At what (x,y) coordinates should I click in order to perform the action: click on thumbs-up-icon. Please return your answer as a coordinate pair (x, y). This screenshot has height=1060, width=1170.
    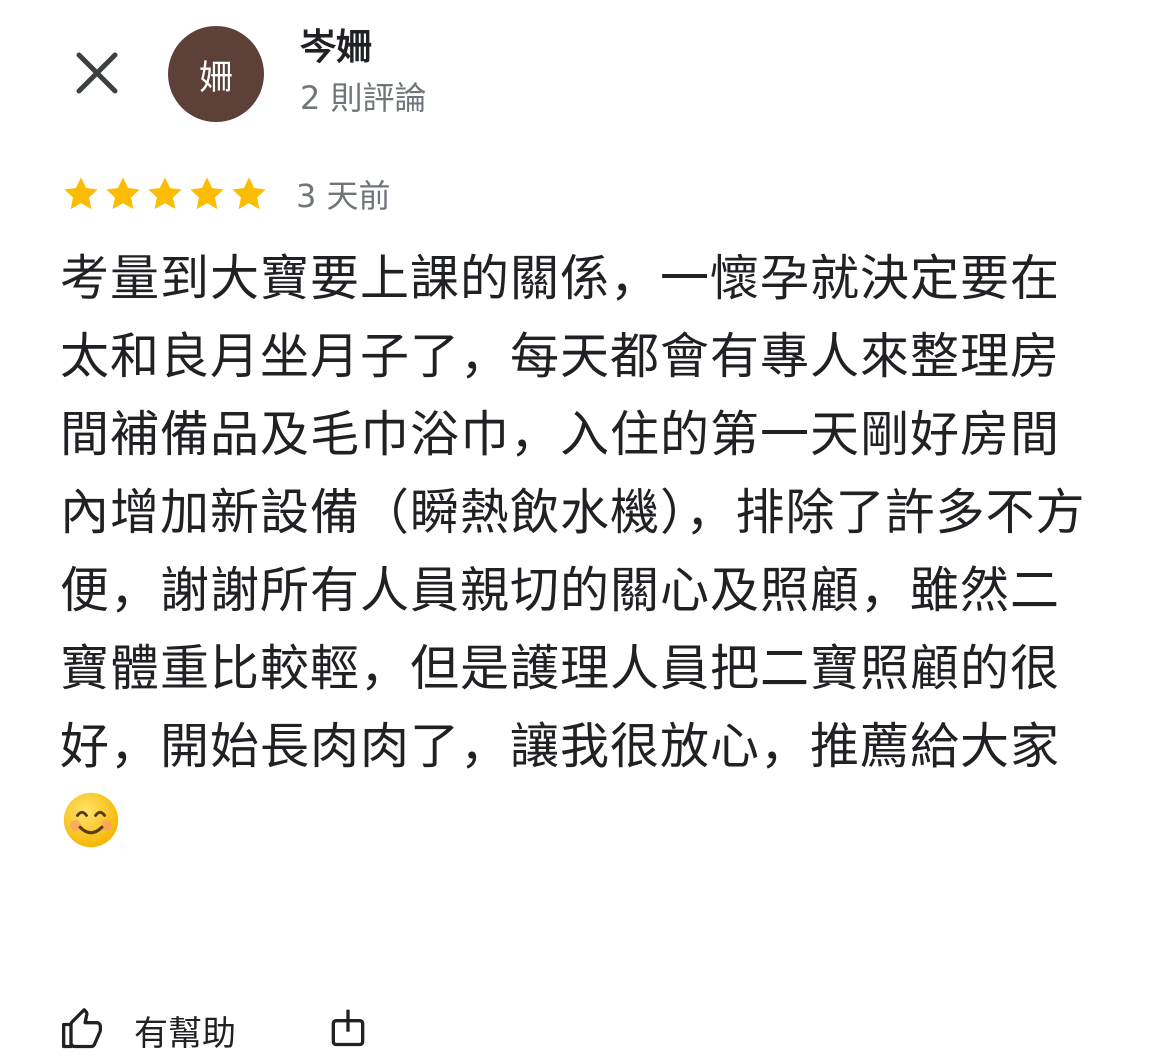
    Looking at the image, I should click on (82, 1028).